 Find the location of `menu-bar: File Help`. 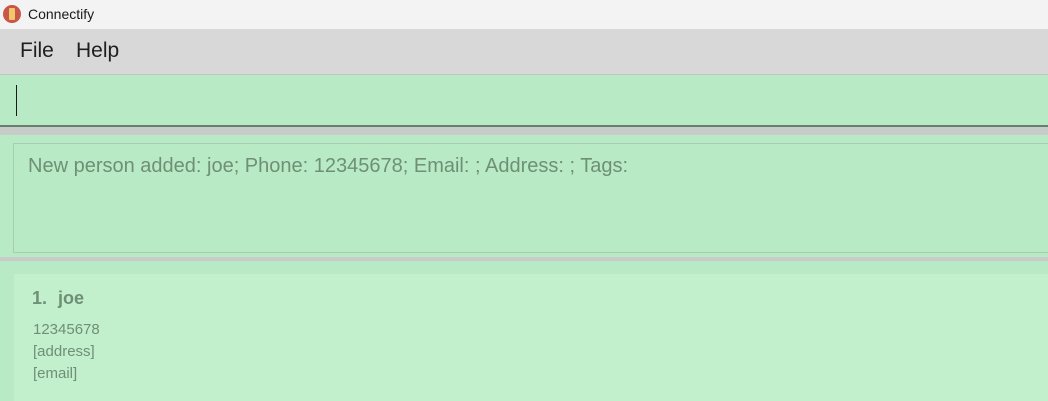

menu-bar: File Help is located at coordinates (524, 52).